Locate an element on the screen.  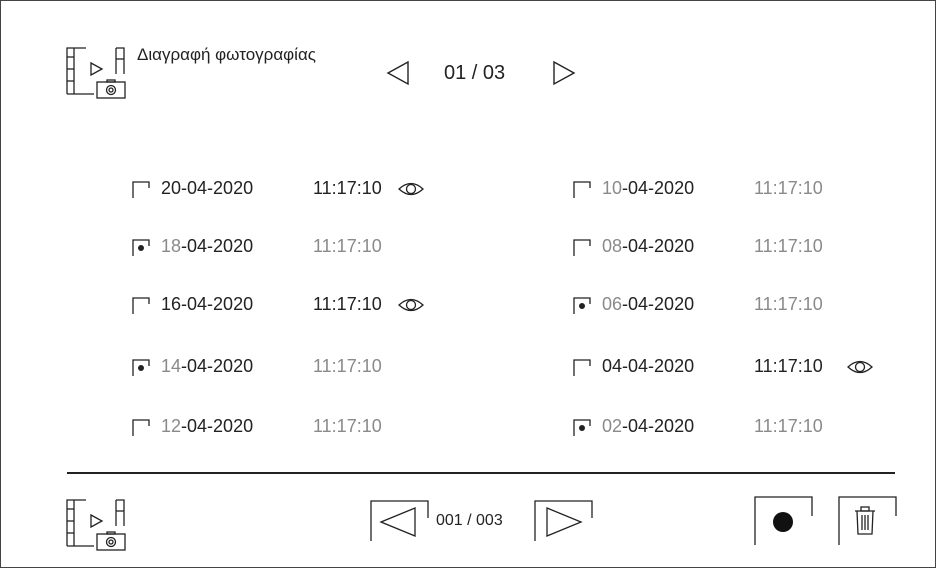
record-date: 04-04-2020 is located at coordinates (648, 366).